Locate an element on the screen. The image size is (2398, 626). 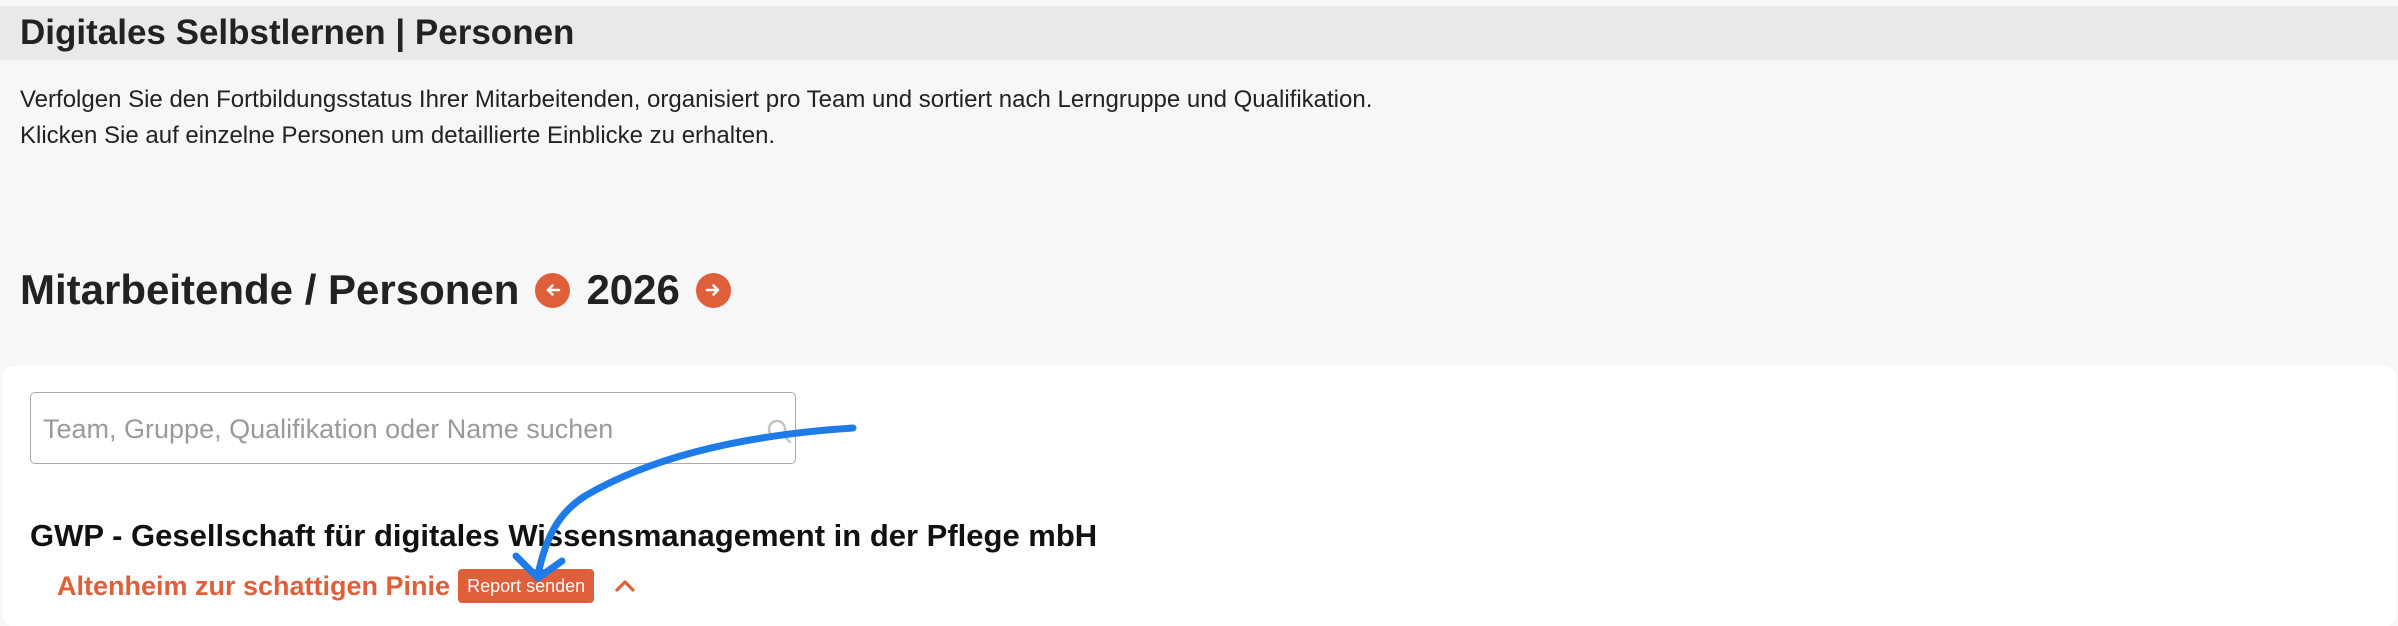
arrow-right-icon is located at coordinates (713, 290).